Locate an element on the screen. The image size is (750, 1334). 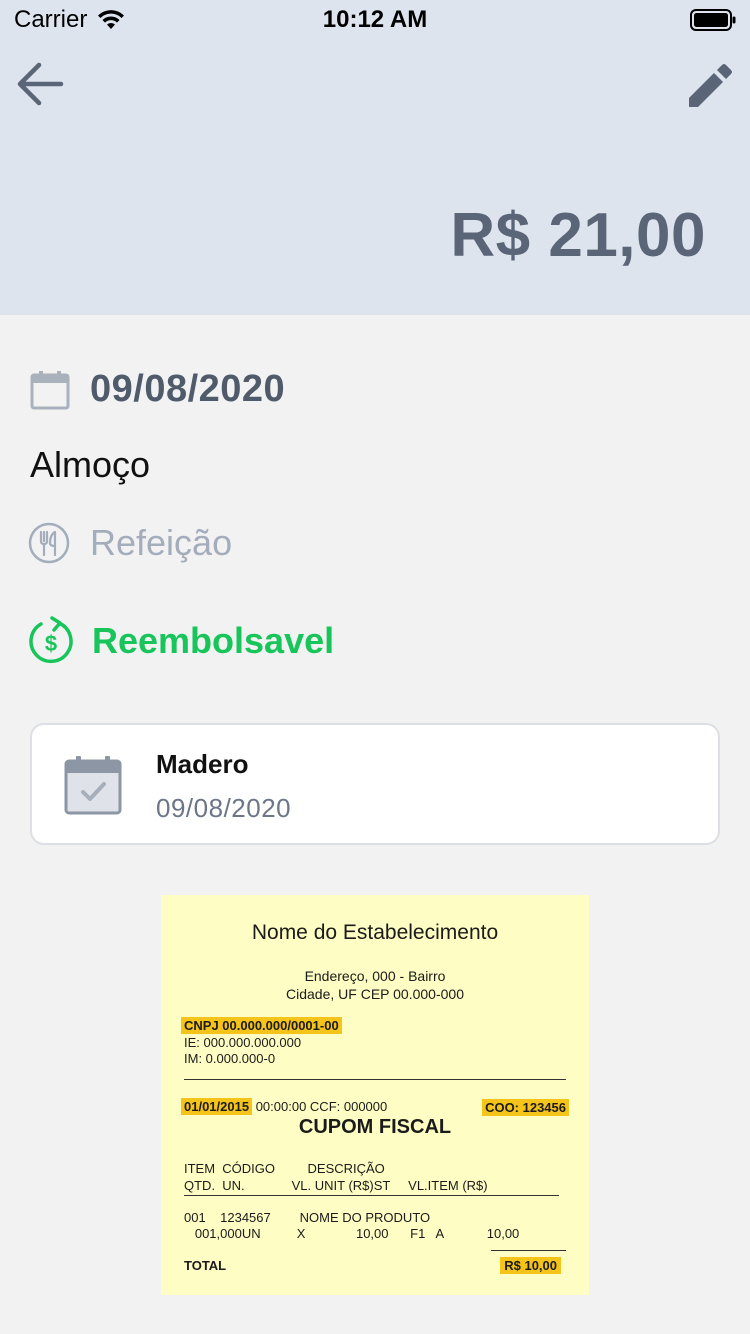
report-card: Madero 09/08/2020 is located at coordinates (375, 784).